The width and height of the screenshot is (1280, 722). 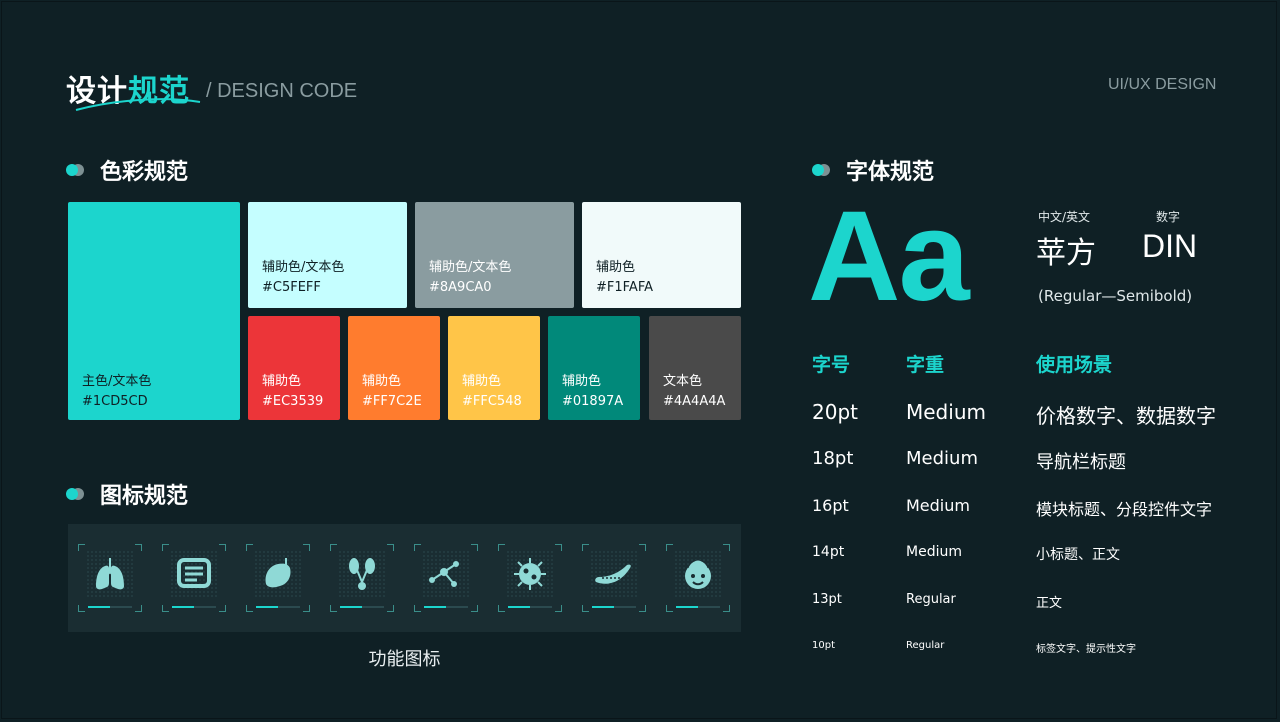 What do you see at coordinates (1066, 253) in the screenshot?
I see `cn-font-name: 苹方` at bounding box center [1066, 253].